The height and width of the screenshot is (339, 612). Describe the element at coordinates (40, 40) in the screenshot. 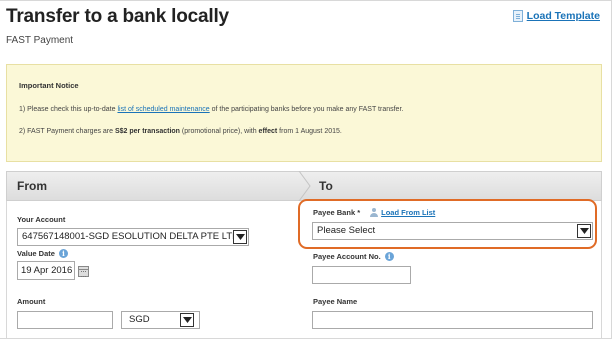

I see `page-subtitle: FAST Payment` at that location.